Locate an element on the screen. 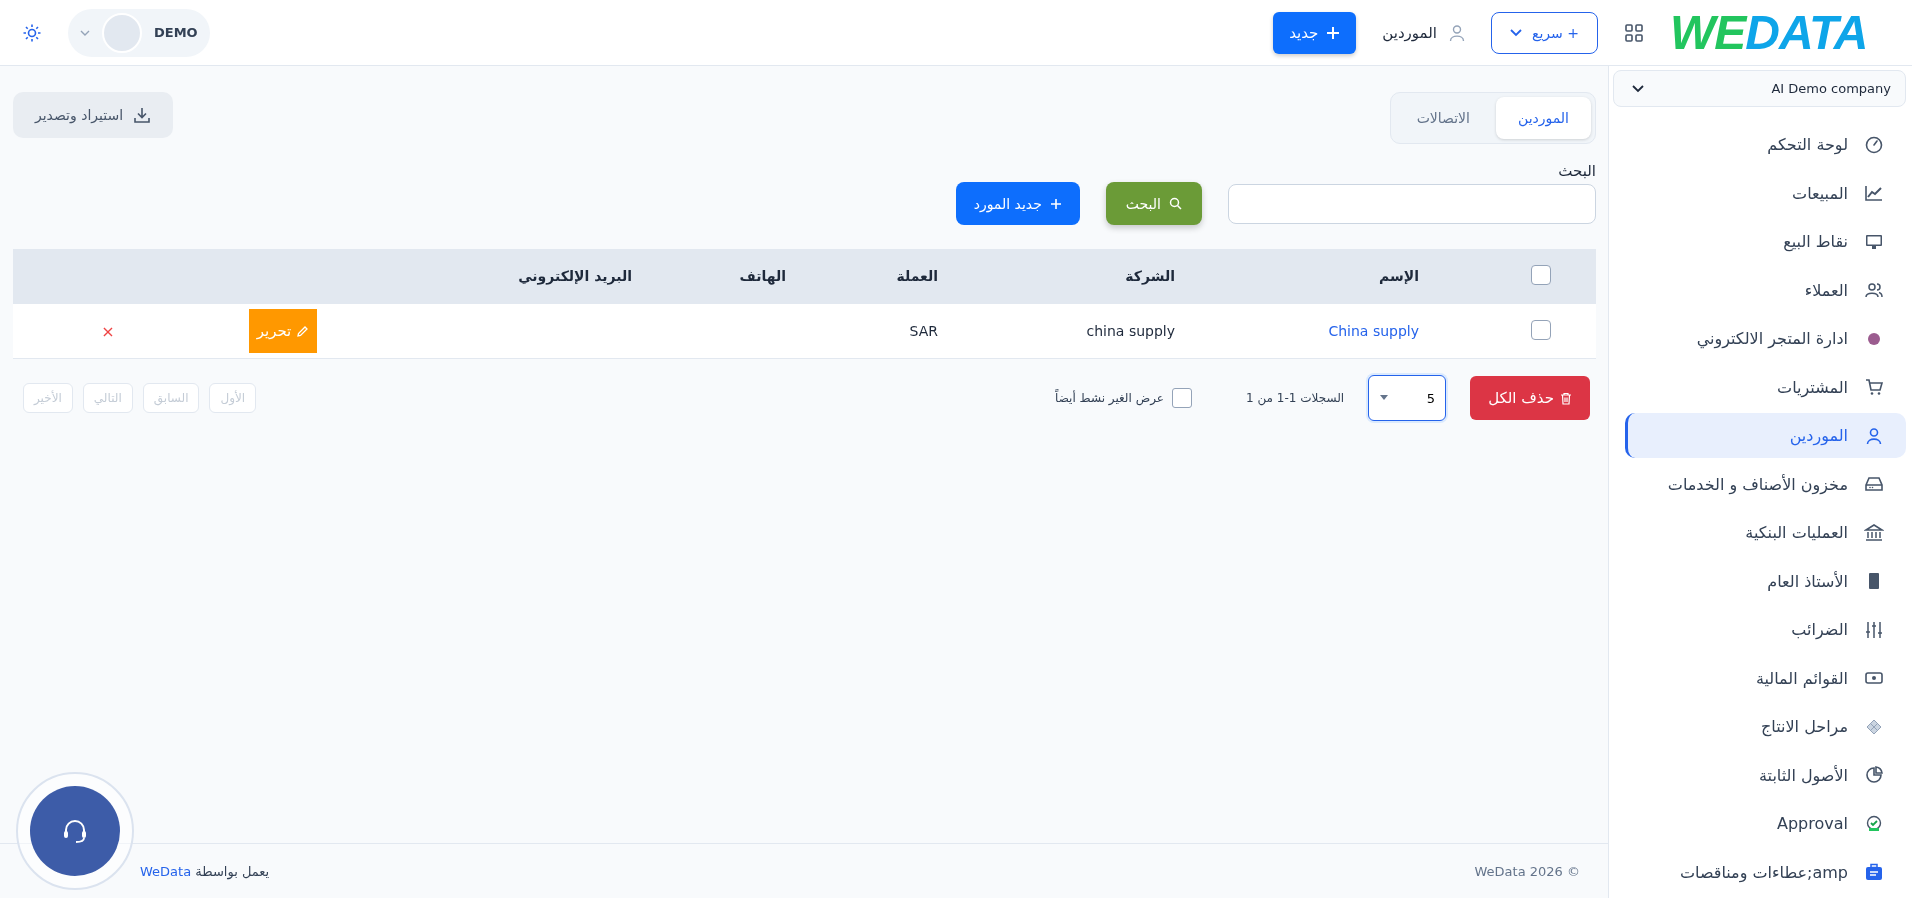  tab: الاتصالات is located at coordinates (1443, 118).